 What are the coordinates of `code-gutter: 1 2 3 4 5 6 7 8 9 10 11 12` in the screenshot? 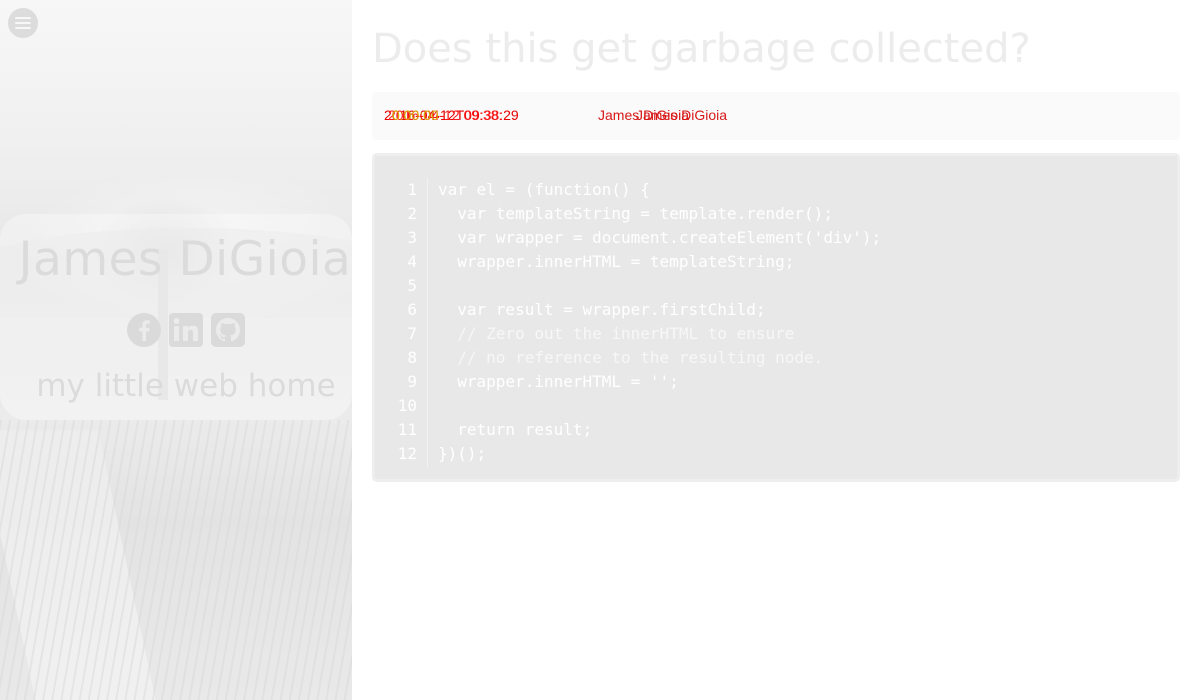 It's located at (410, 323).